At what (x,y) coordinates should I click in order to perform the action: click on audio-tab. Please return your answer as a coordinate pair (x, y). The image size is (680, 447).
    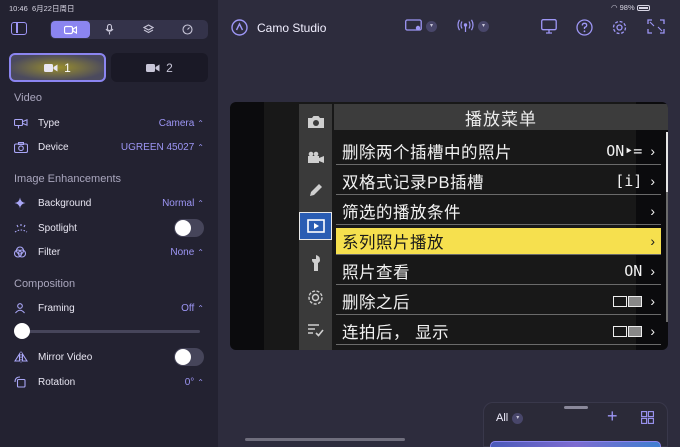
    Looking at the image, I should click on (109, 29).